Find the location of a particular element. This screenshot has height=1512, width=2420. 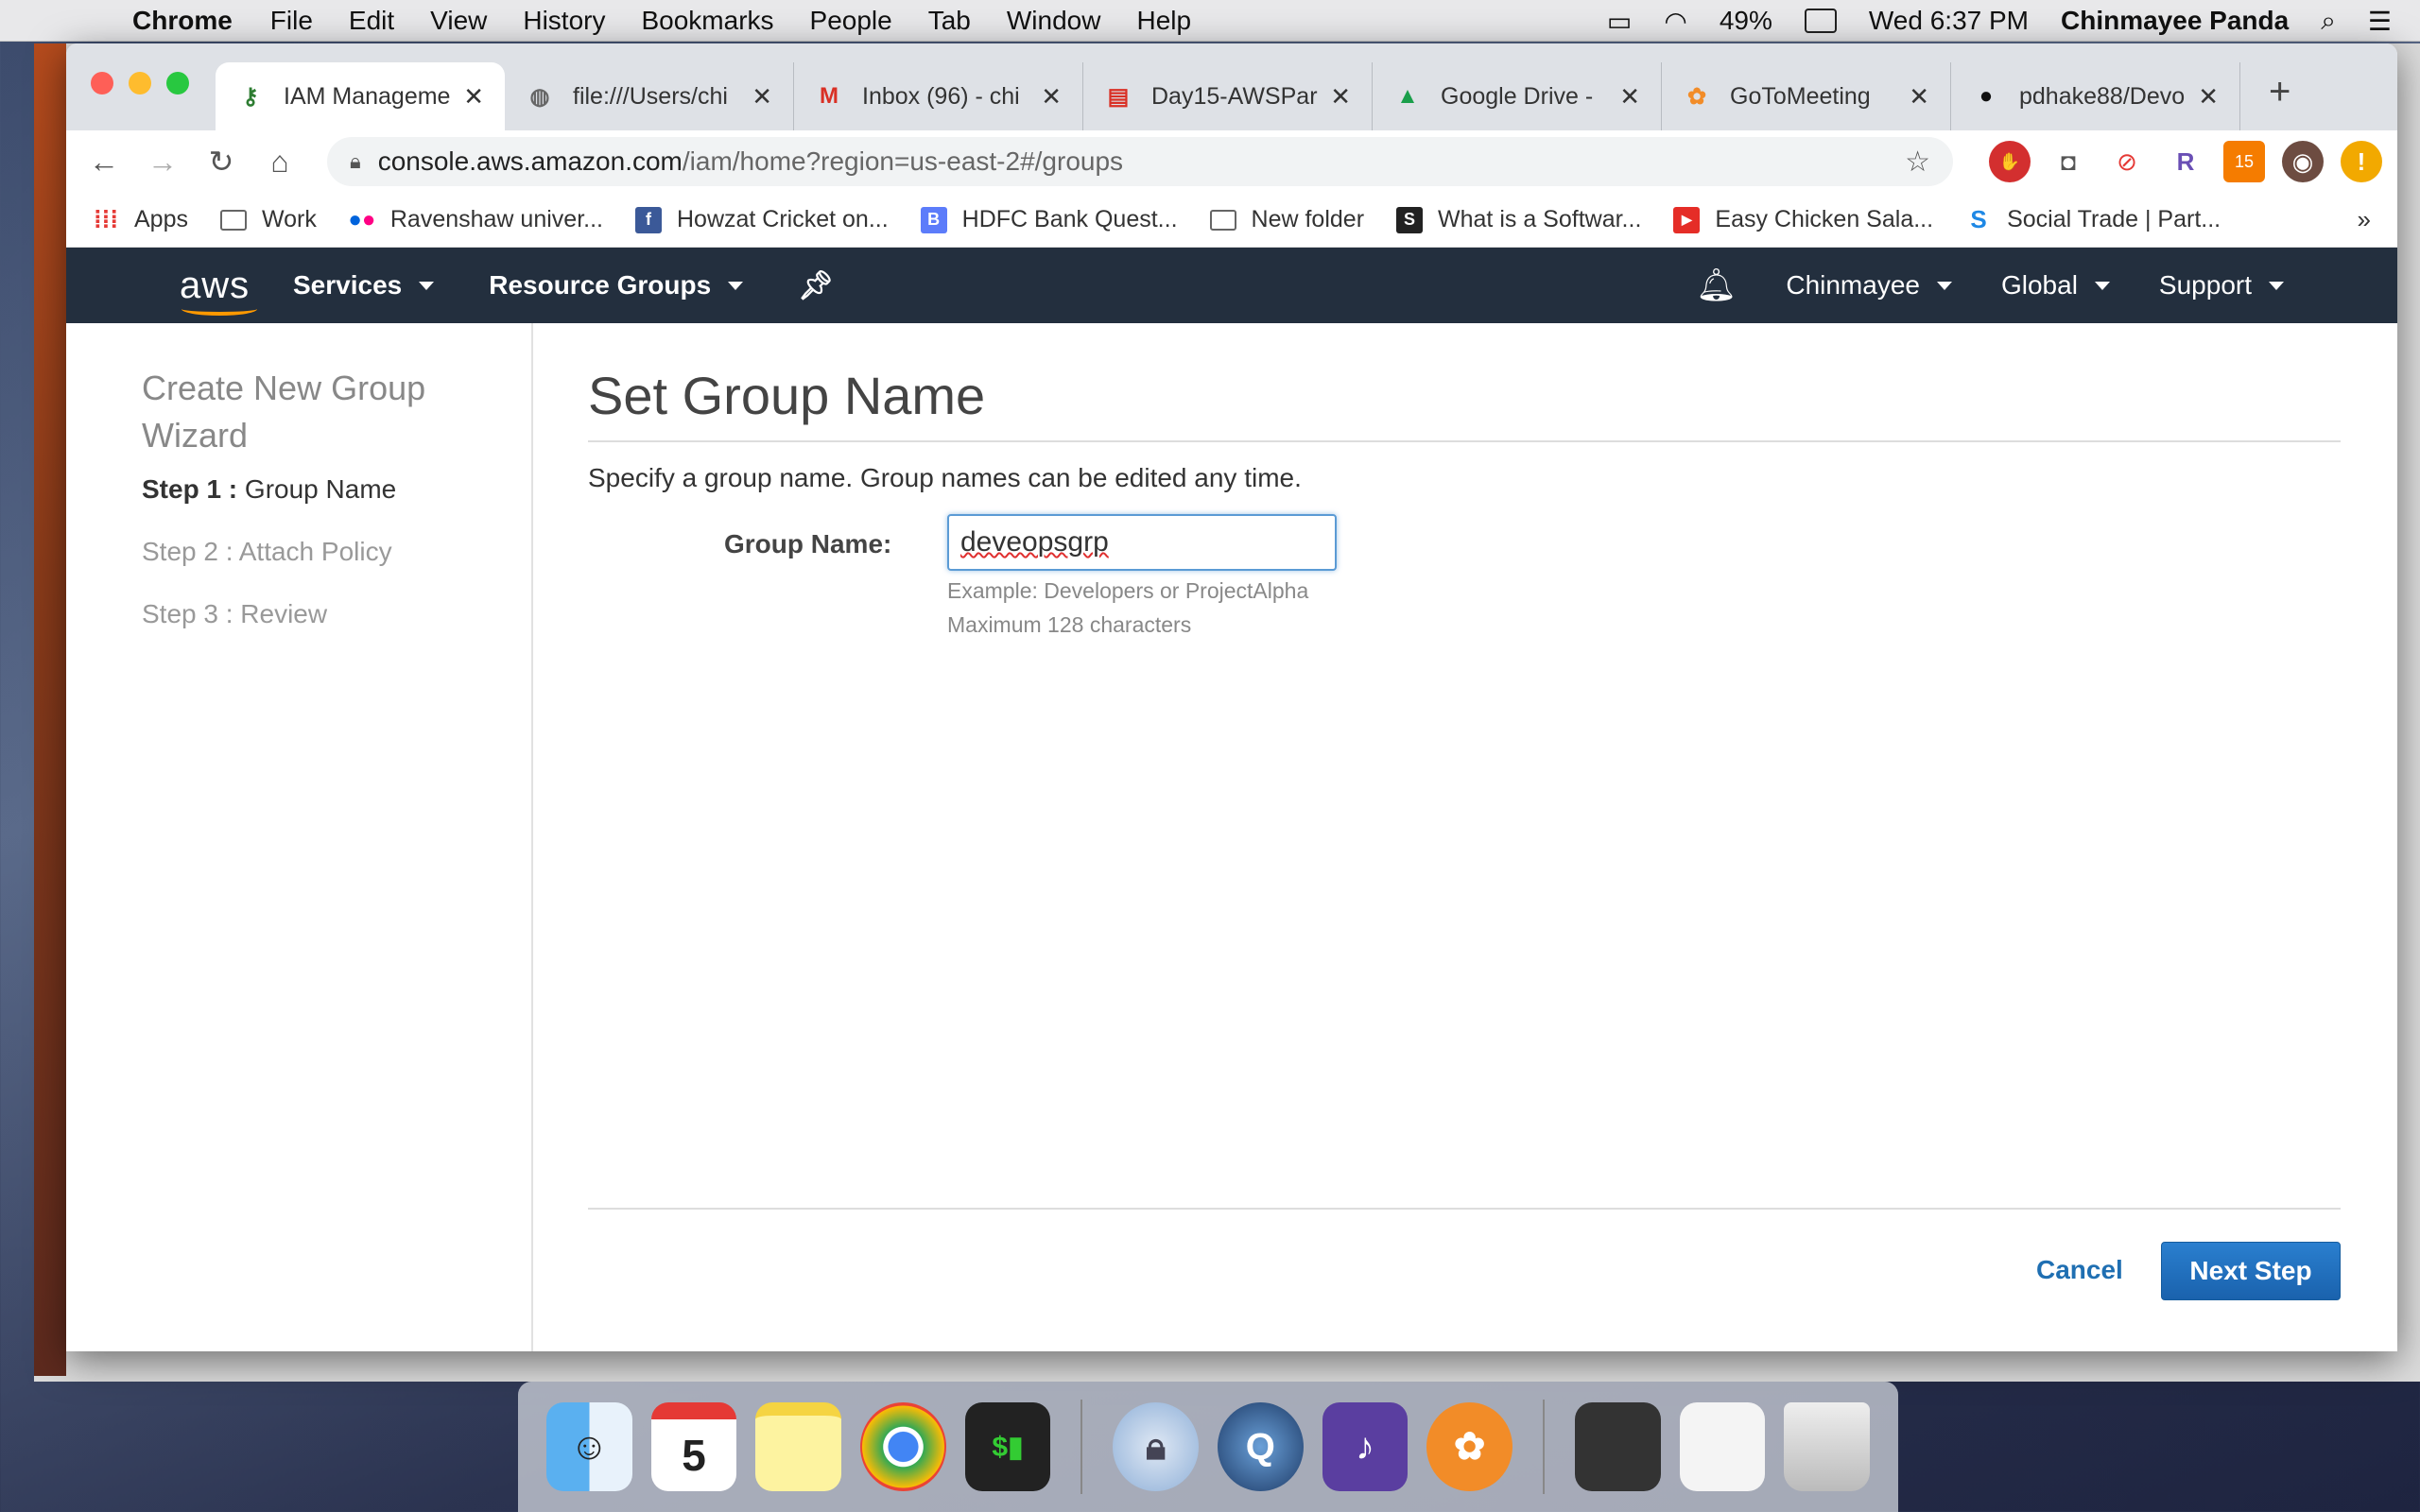

b-icon: B is located at coordinates (934, 219).